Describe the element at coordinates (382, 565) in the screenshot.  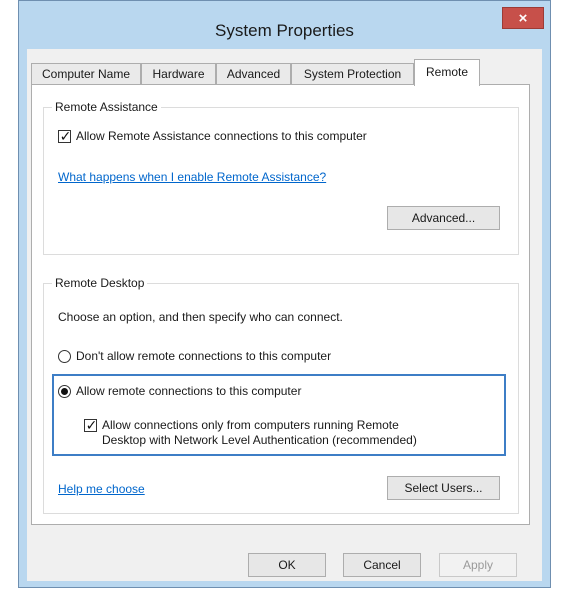
I see `cancel-button: Cancel` at that location.